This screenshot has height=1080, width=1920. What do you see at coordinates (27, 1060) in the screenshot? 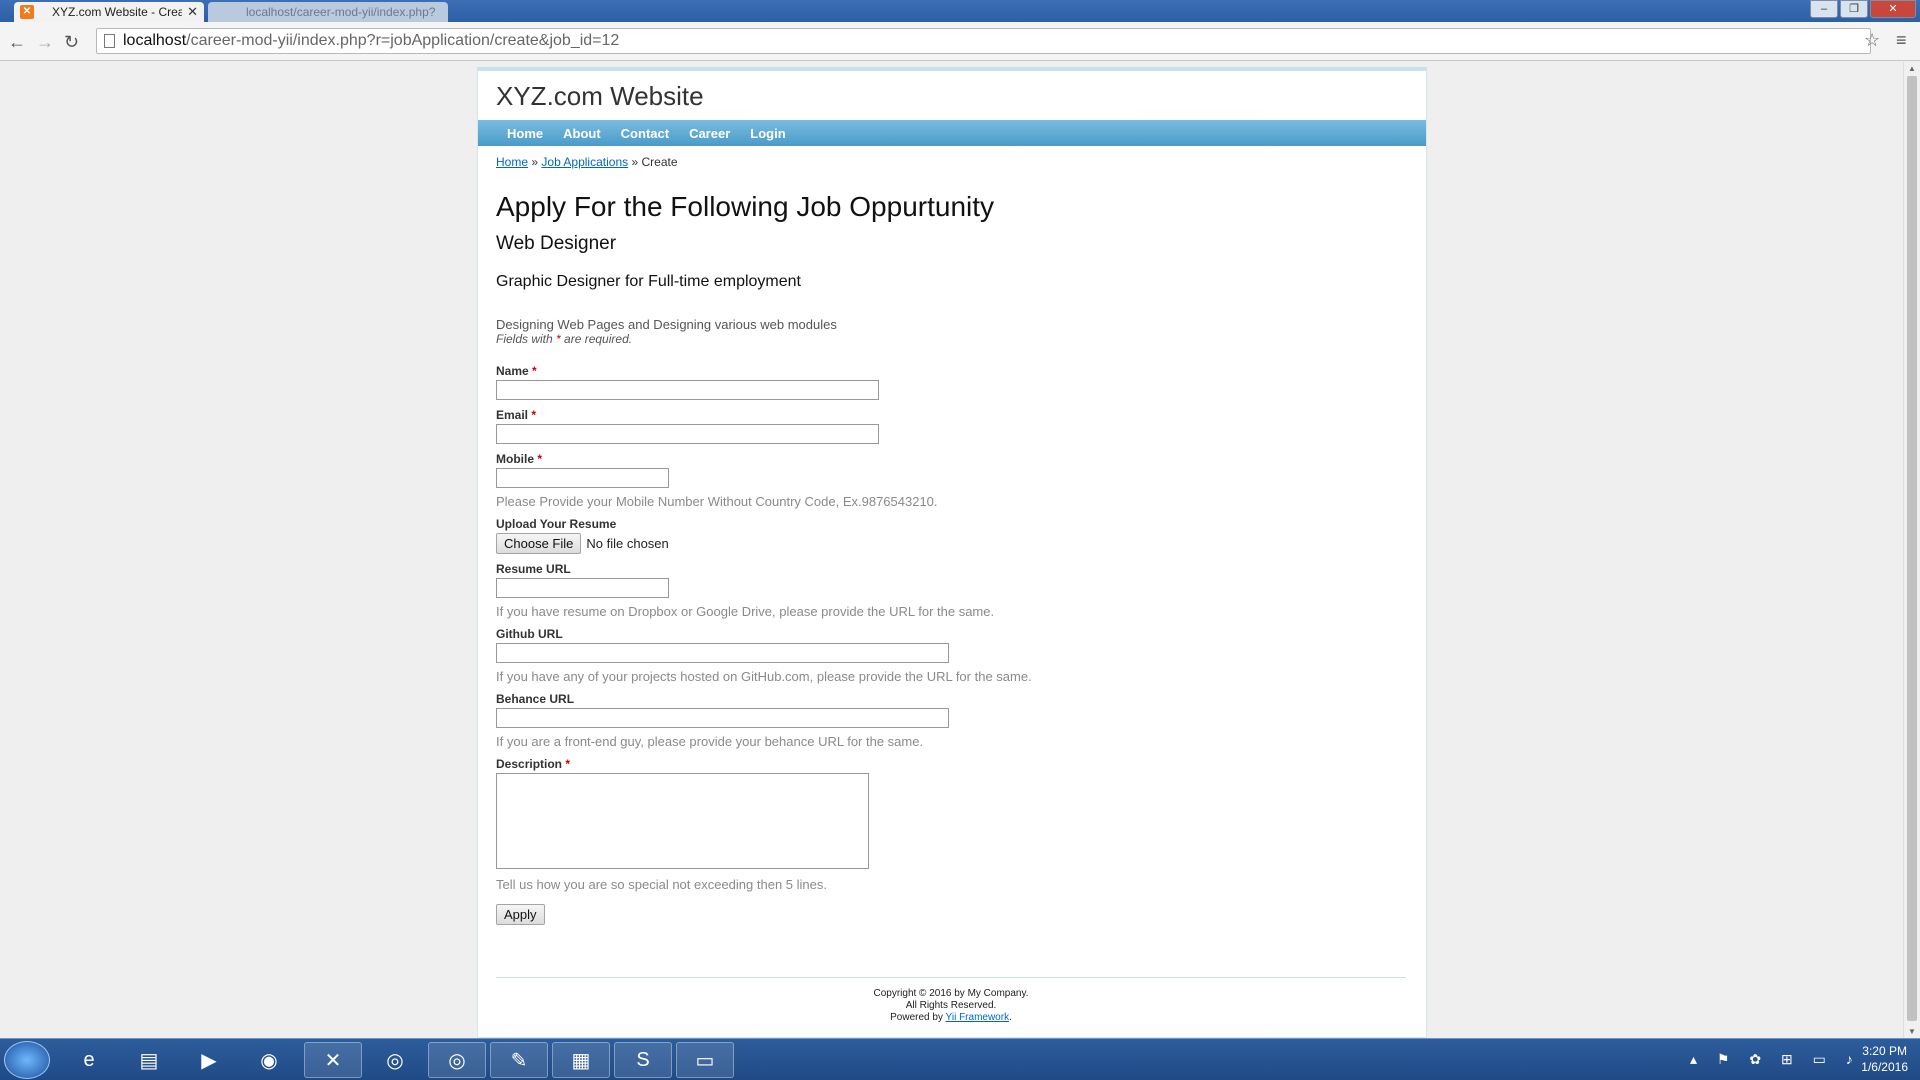
I see `start-button-icon` at bounding box center [27, 1060].